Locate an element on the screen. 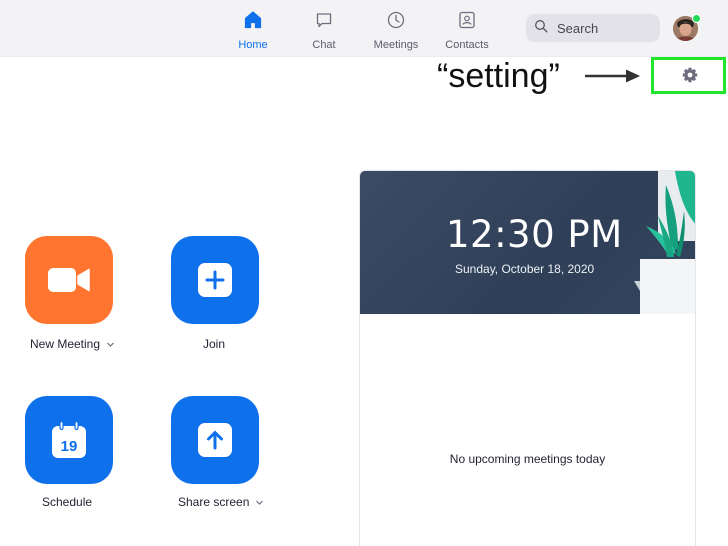  share-screen-button is located at coordinates (215, 440).